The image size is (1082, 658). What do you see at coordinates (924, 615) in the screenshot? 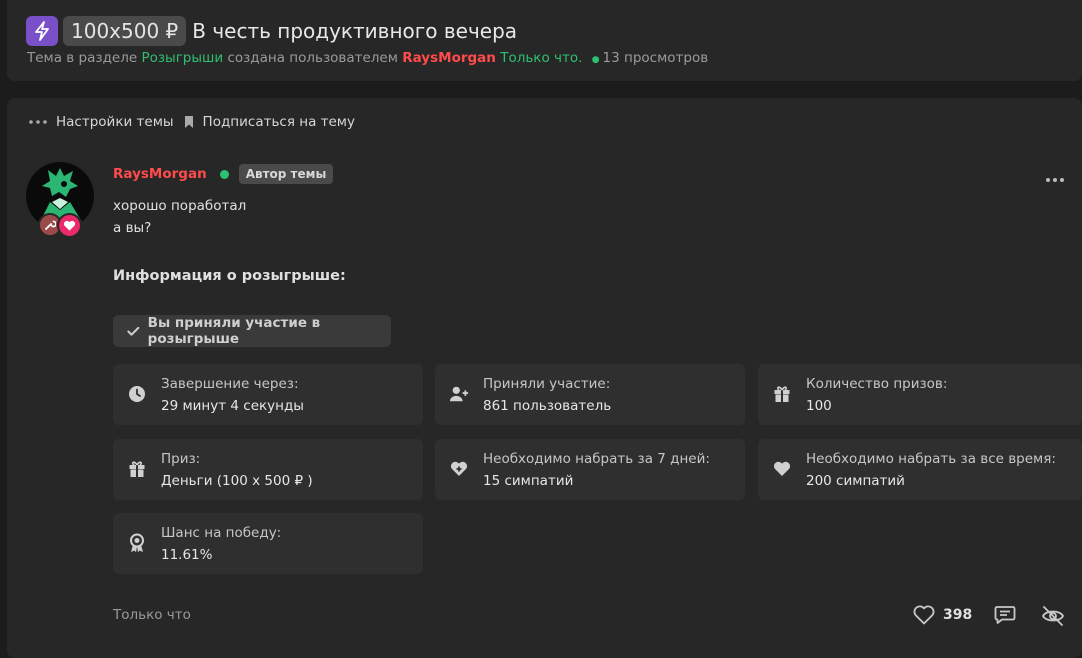
I see `heart-outline-icon` at bounding box center [924, 615].